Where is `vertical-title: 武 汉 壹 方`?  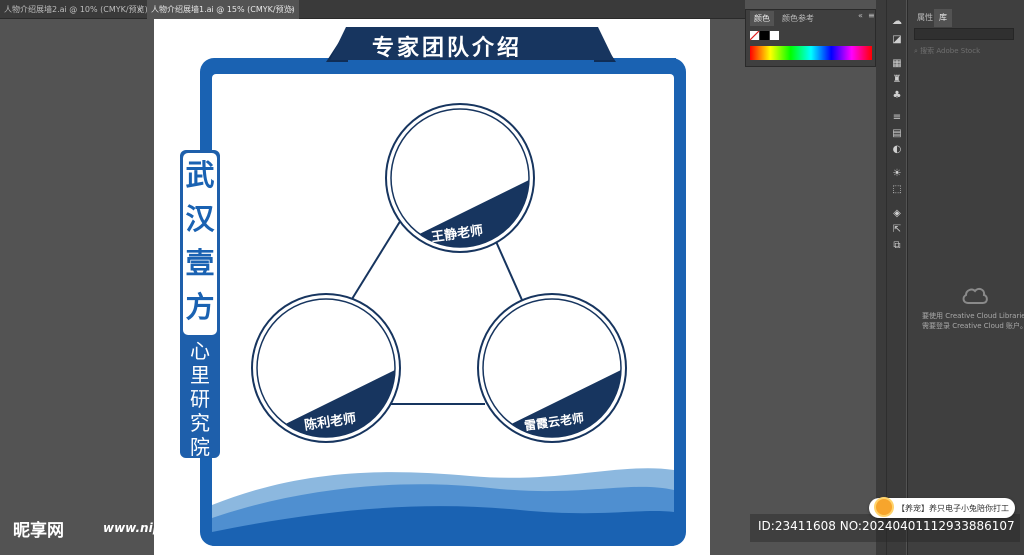 vertical-title: 武 汉 壹 方 is located at coordinates (200, 241).